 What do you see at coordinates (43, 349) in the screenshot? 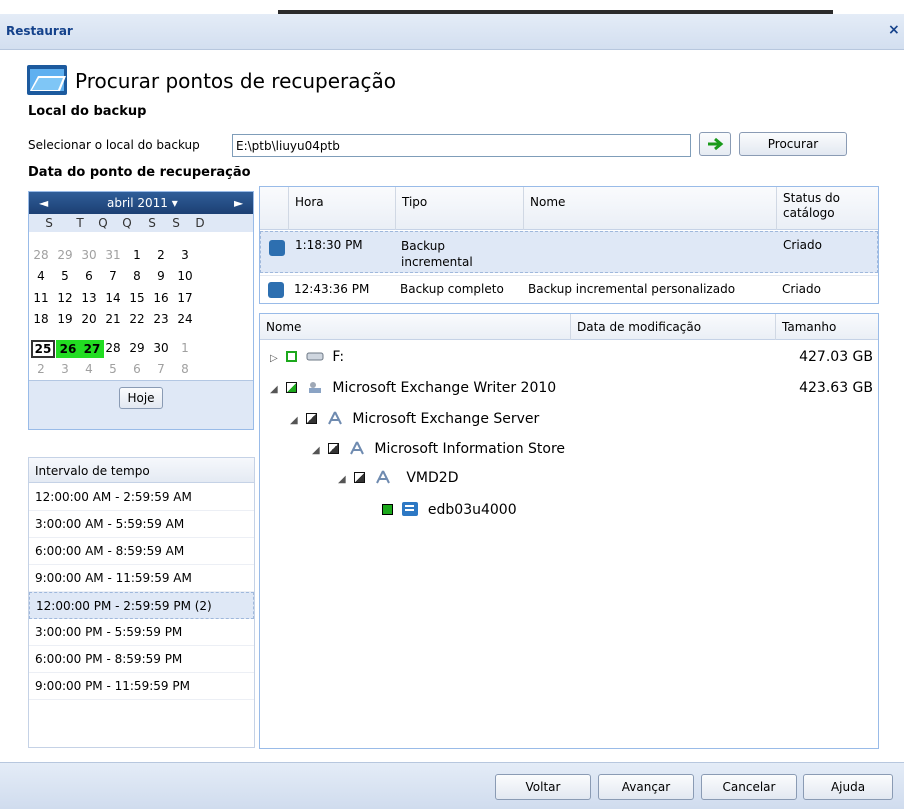
I see `calendar-day-selected: 25` at bounding box center [43, 349].